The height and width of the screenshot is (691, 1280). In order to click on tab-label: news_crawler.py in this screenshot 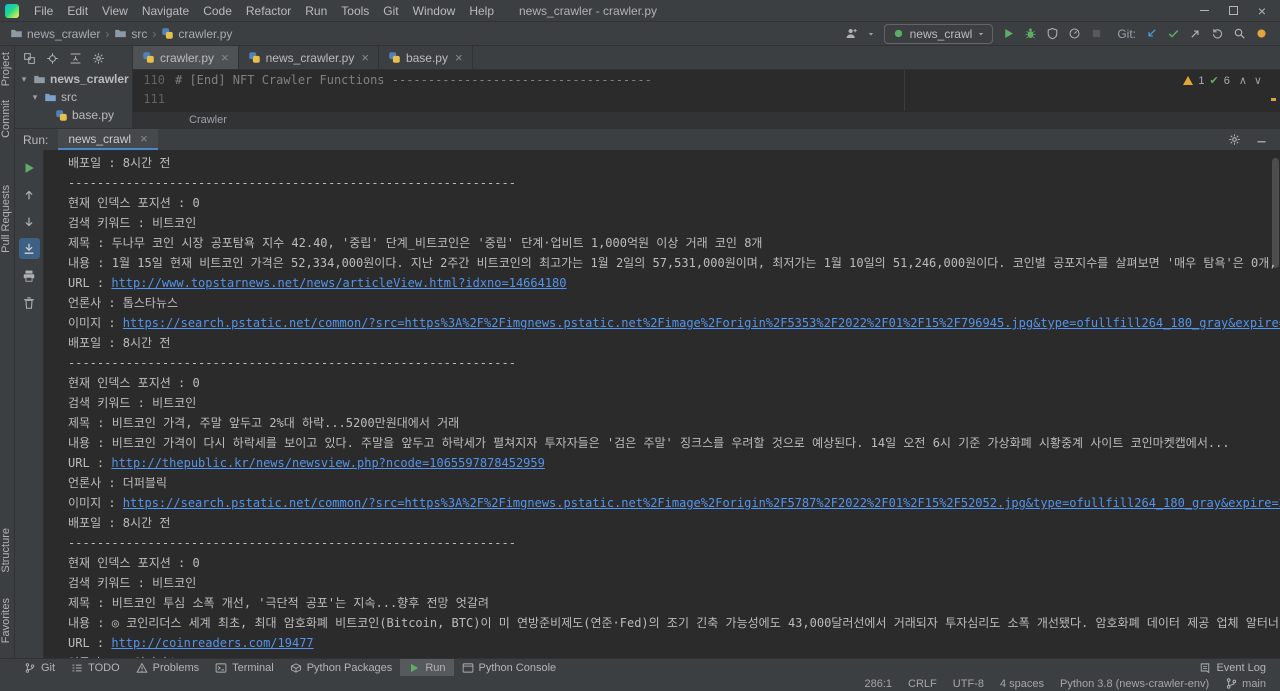, I will do `click(310, 57)`.